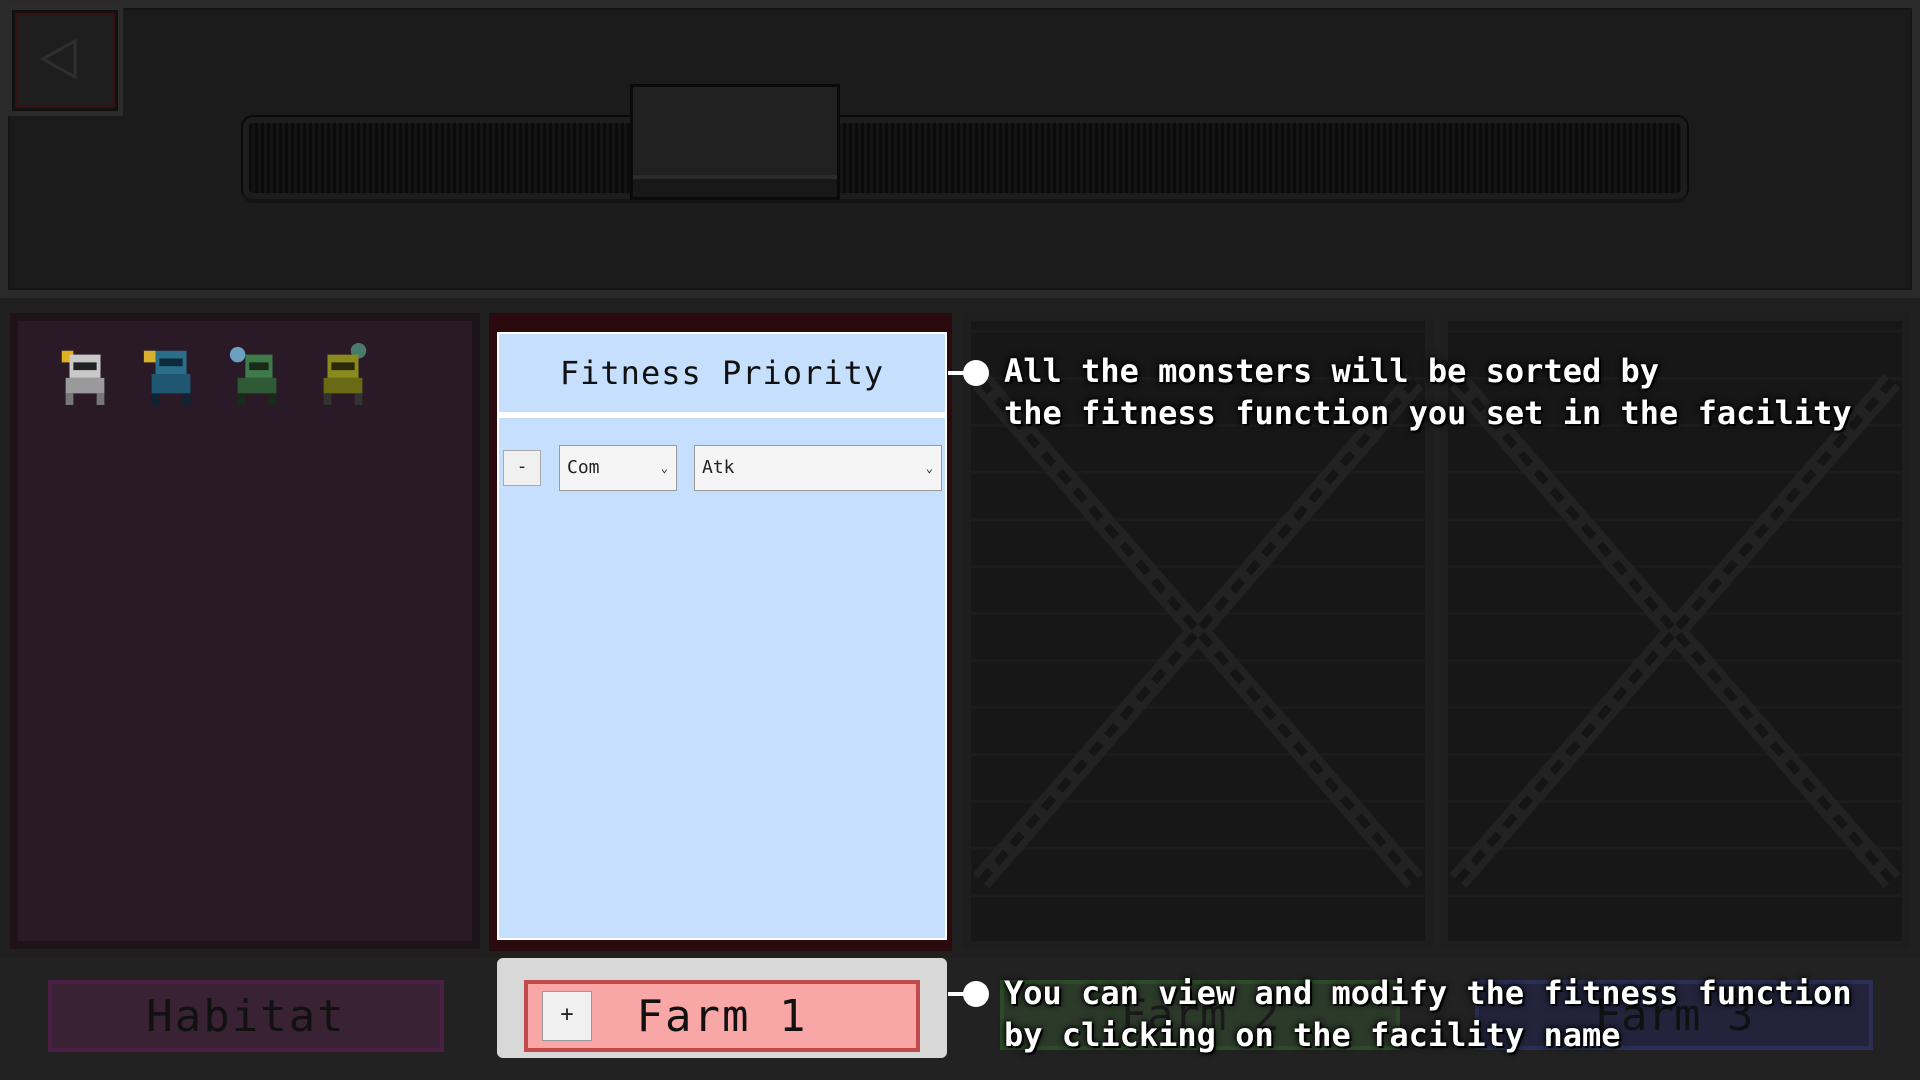 The width and height of the screenshot is (1920, 1080). I want to click on back-button, so click(65, 60).